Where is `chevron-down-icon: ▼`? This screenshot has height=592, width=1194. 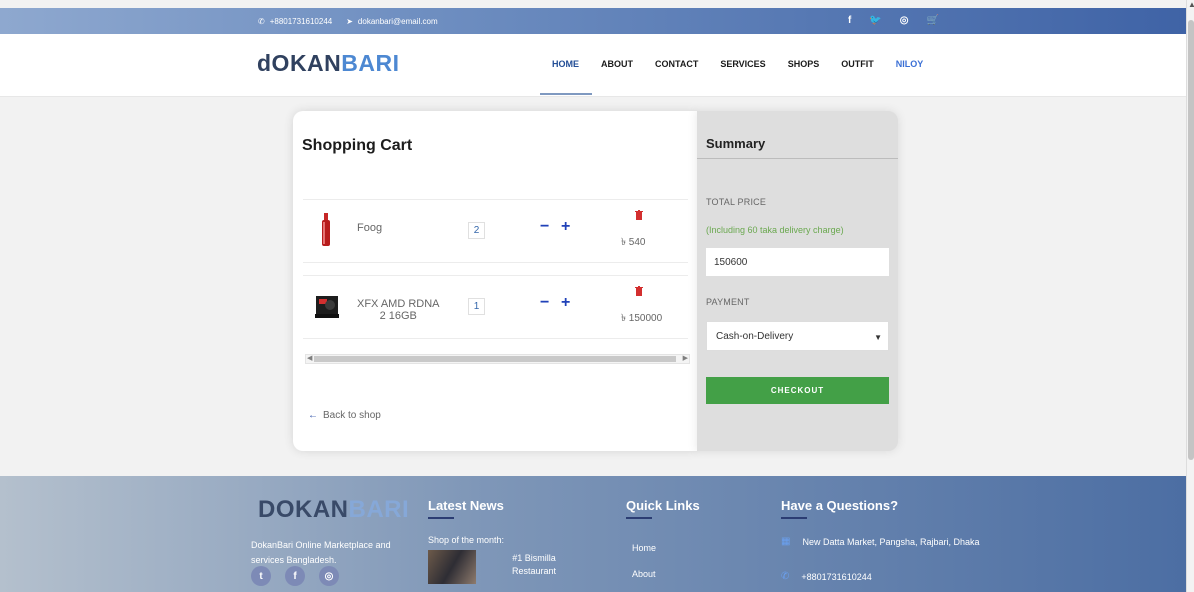 chevron-down-icon: ▼ is located at coordinates (878, 337).